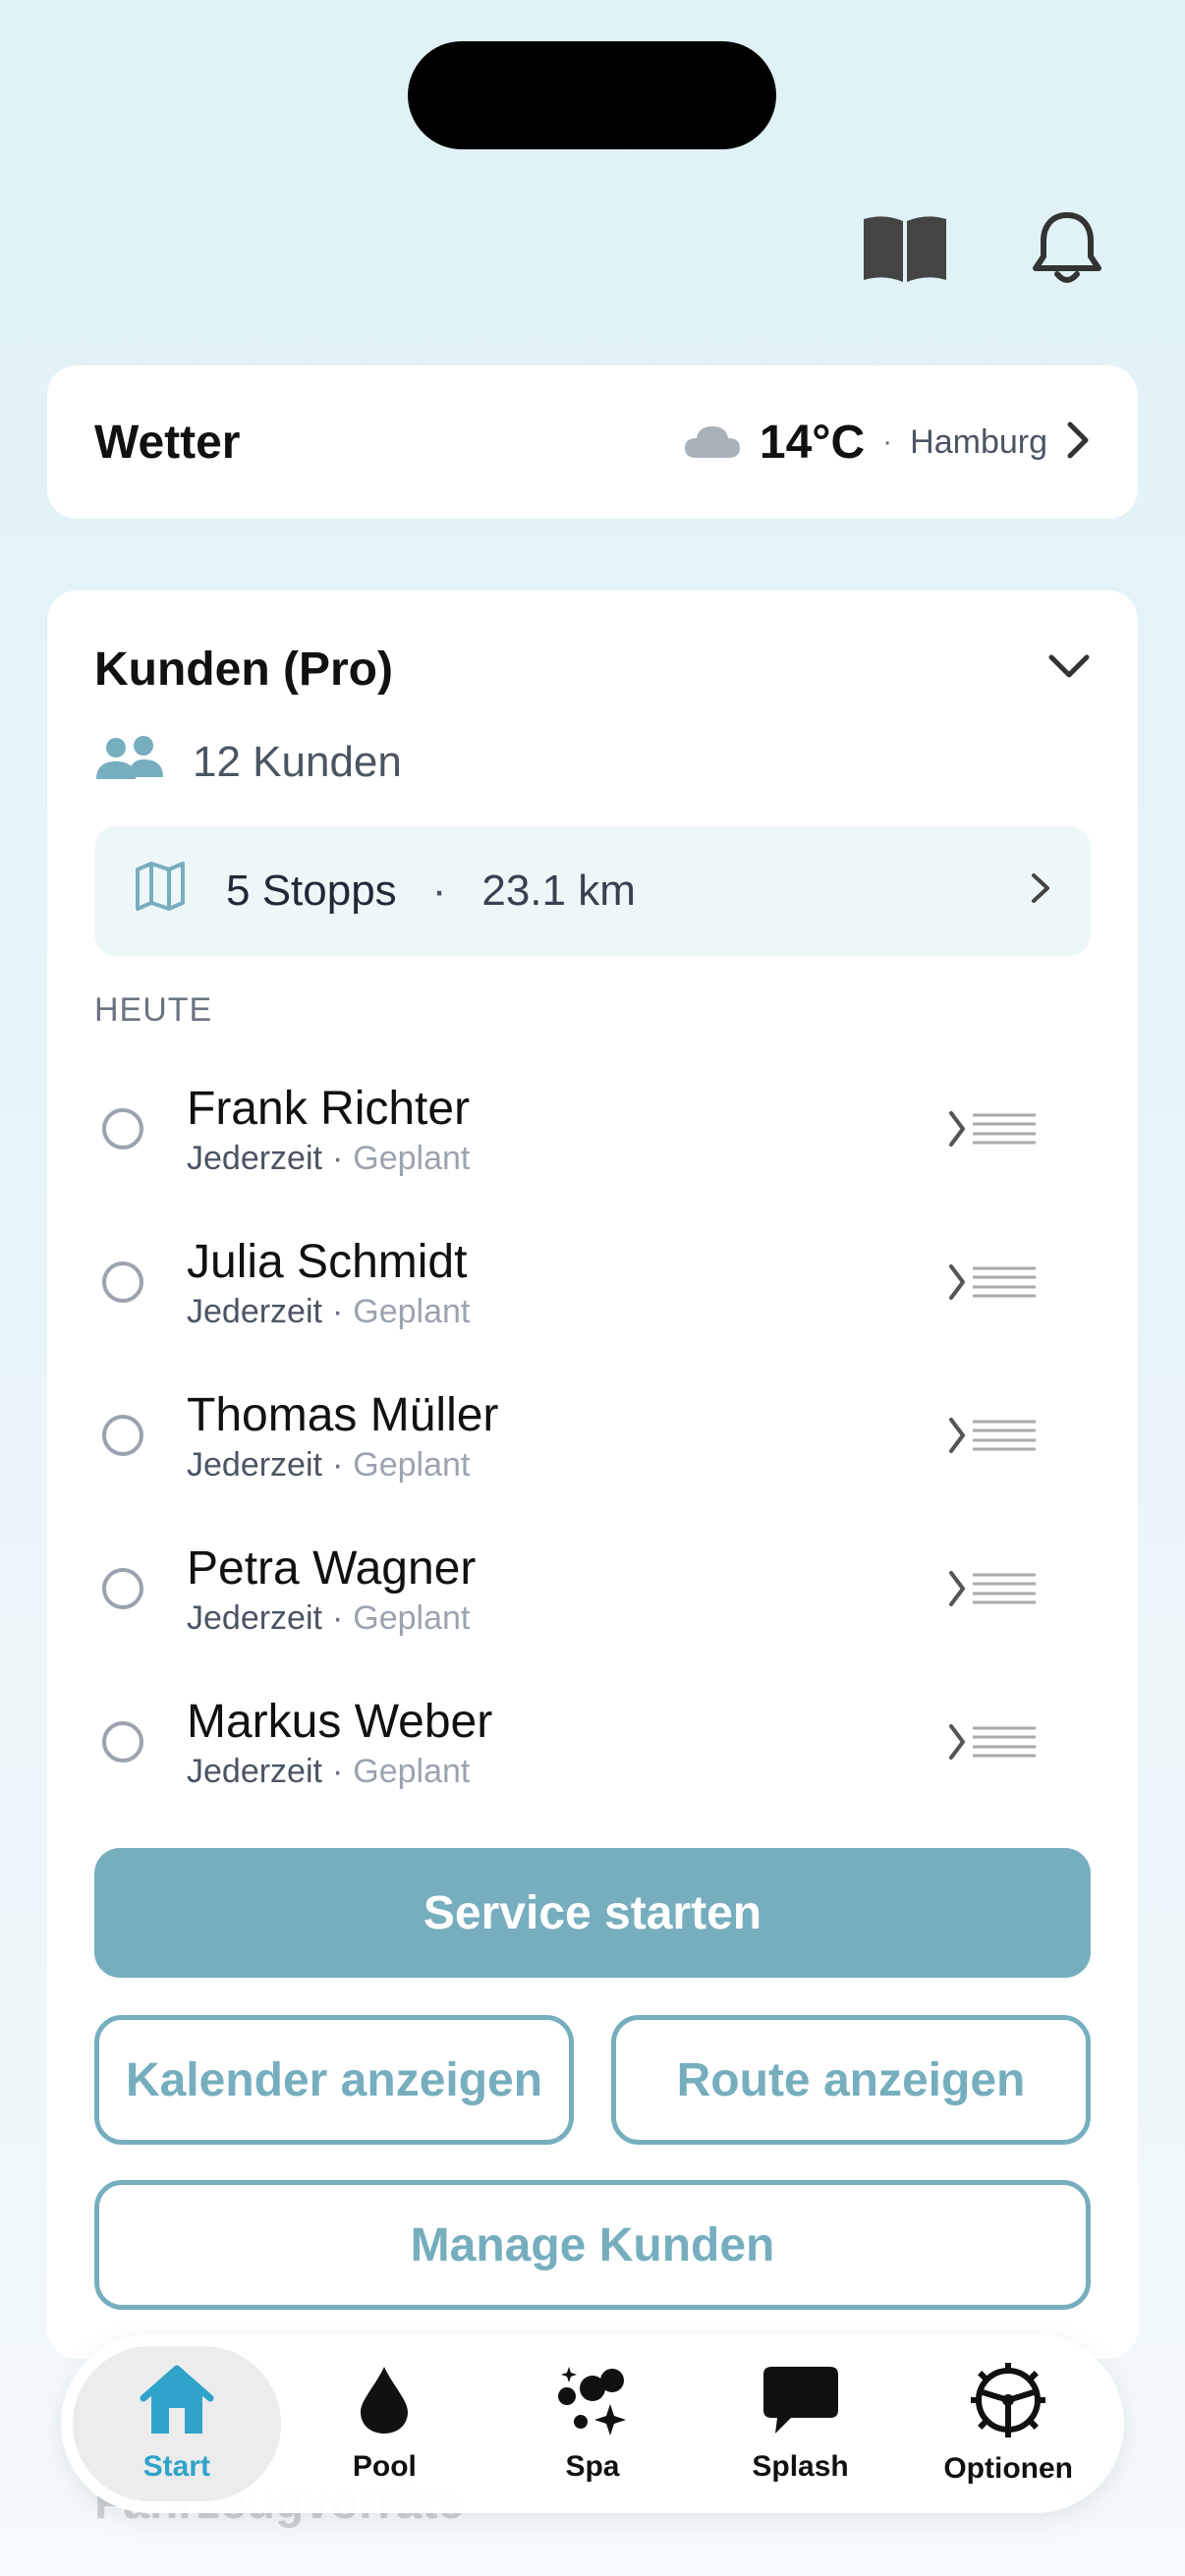  Describe the element at coordinates (327, 1261) in the screenshot. I see `customer-name: Julia Schmidt` at that location.